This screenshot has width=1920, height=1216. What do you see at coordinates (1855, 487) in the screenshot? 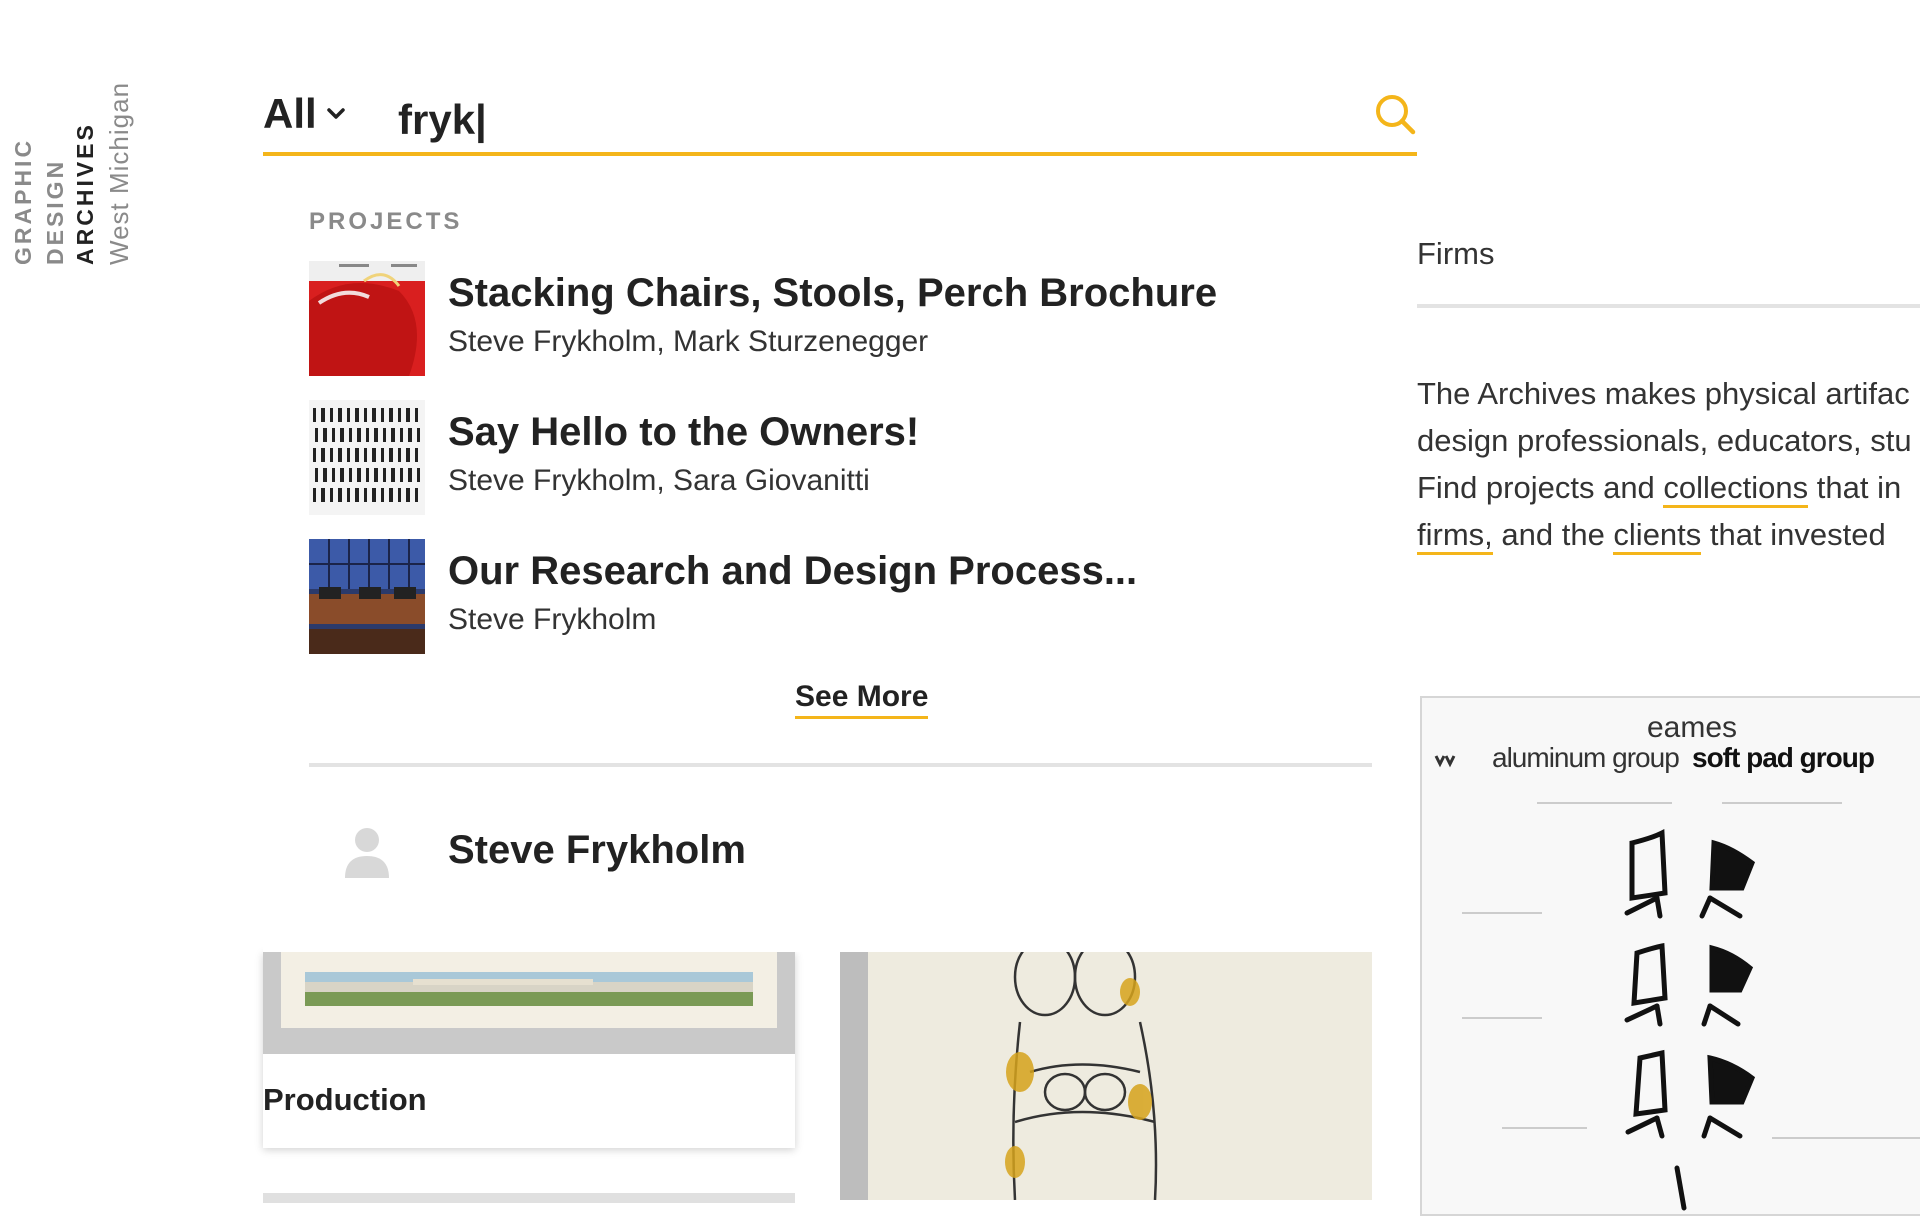
I see `intro-text: that in` at bounding box center [1855, 487].